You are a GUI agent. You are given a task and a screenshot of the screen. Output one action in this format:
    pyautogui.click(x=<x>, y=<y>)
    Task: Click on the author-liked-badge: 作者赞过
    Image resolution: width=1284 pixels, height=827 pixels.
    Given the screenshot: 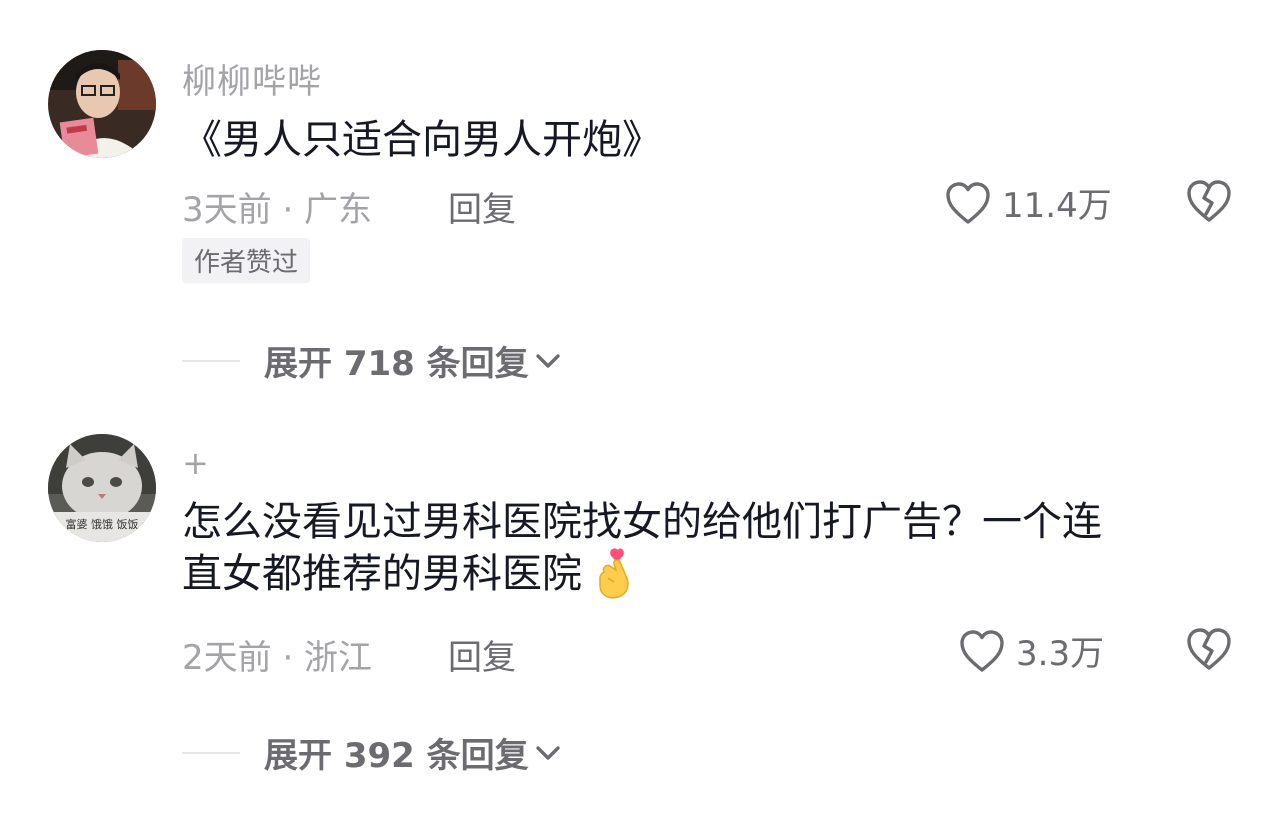 What is the action you would take?
    pyautogui.click(x=246, y=260)
    